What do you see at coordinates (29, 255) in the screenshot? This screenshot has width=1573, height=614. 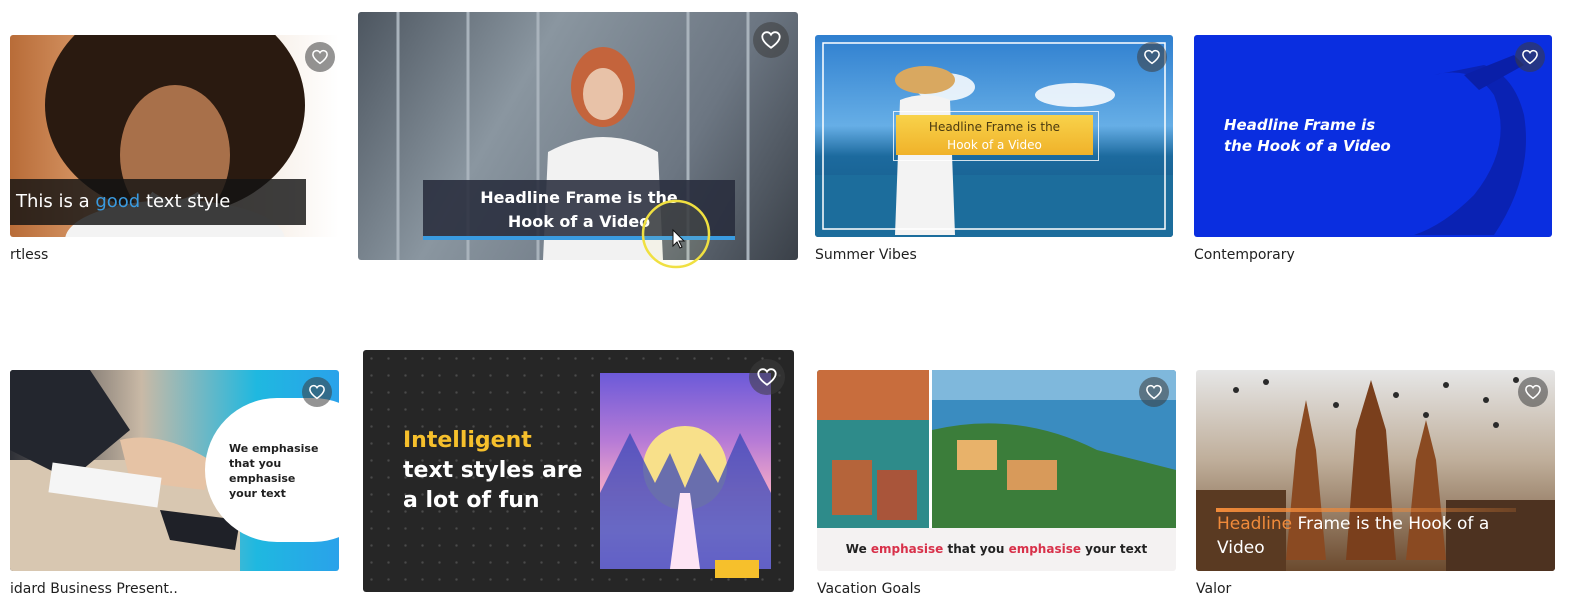 I see `template-title: rtless` at bounding box center [29, 255].